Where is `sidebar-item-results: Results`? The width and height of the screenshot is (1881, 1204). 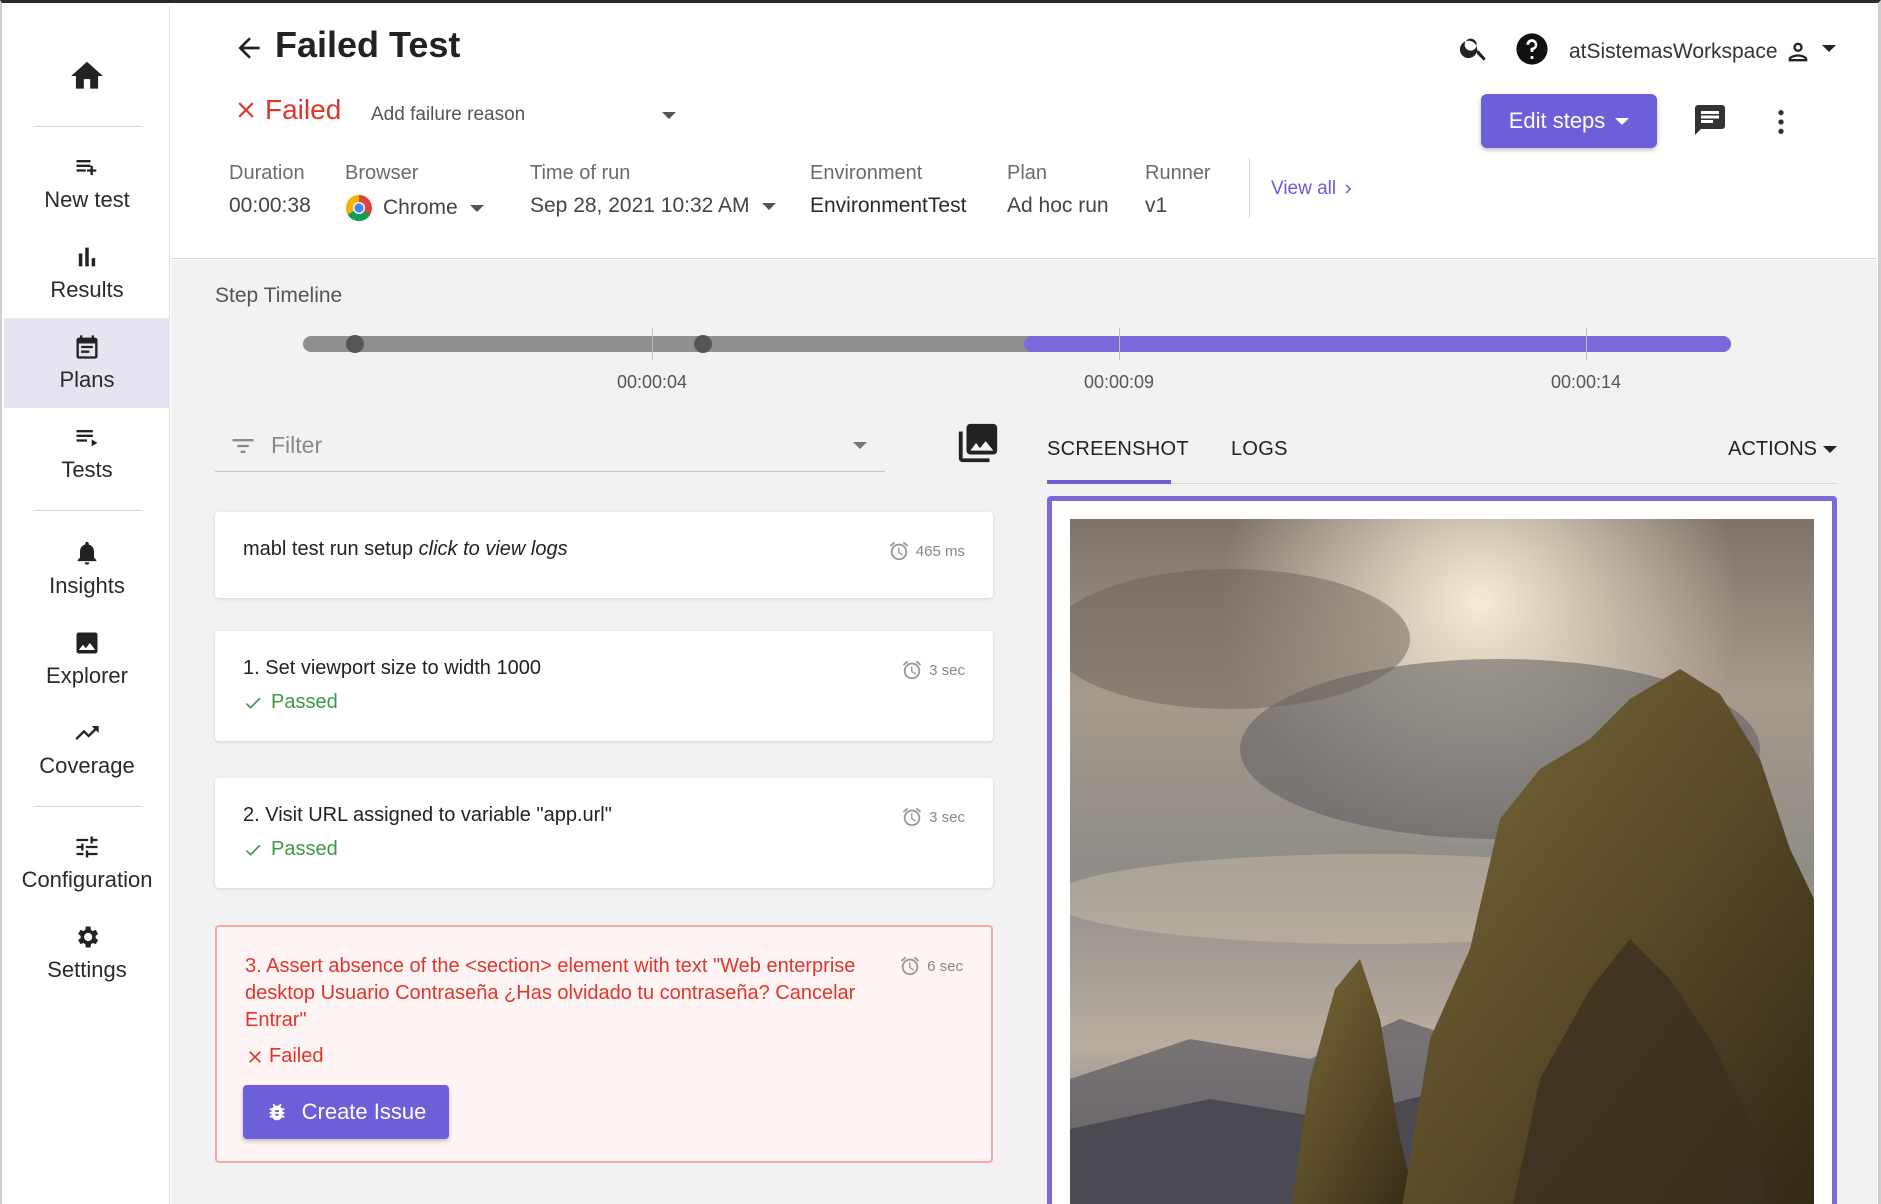
sidebar-item-results: Results is located at coordinates (87, 273).